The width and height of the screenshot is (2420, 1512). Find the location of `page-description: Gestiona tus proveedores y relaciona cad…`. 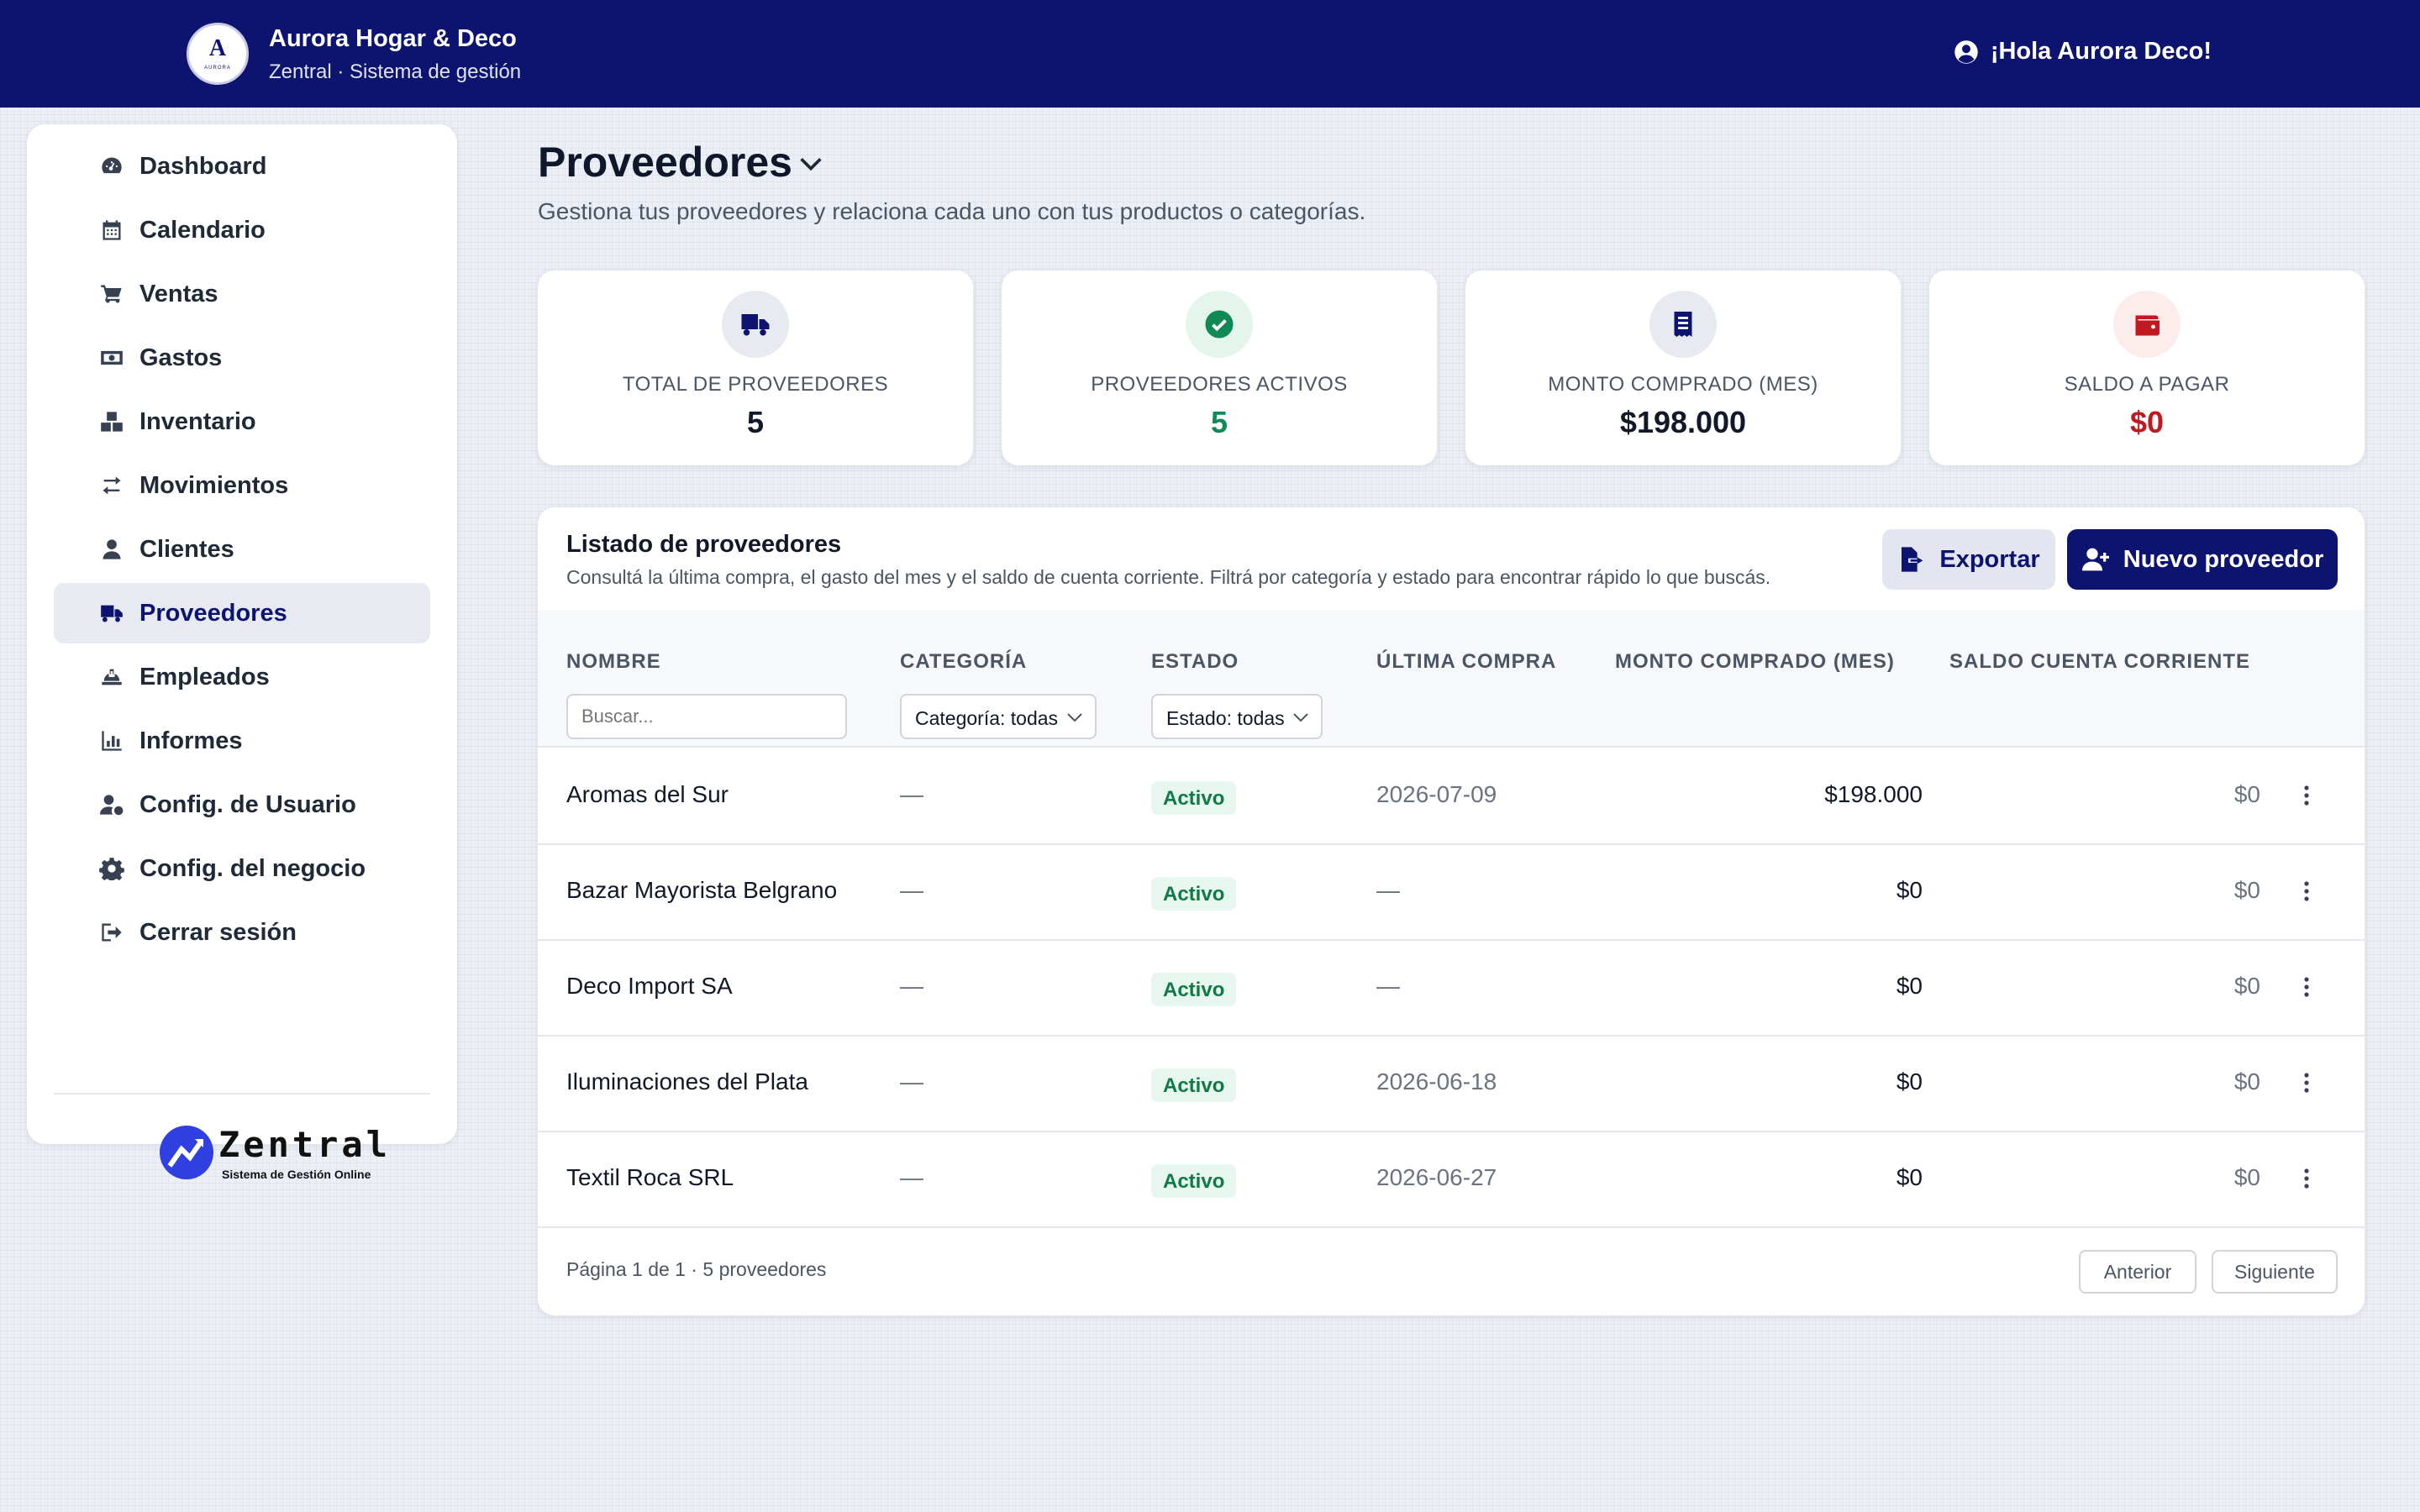

page-description: Gestiona tus proveedores y relaciona cad… is located at coordinates (952, 211).